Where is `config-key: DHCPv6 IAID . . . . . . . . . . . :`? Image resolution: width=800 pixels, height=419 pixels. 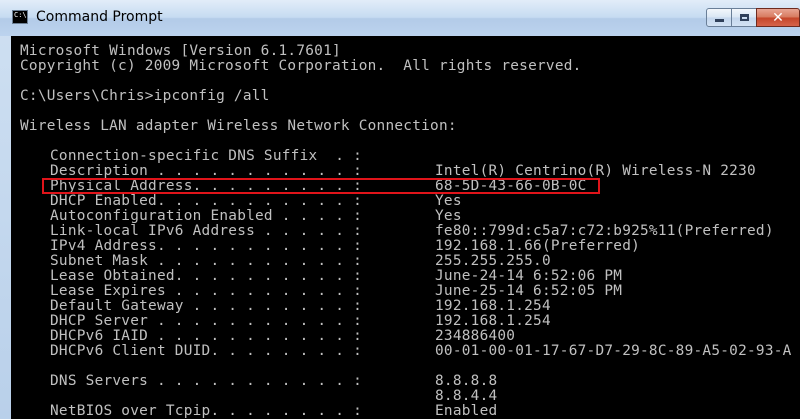 config-key: DHCPv6 IAID . . . . . . . . . . . : is located at coordinates (206, 336).